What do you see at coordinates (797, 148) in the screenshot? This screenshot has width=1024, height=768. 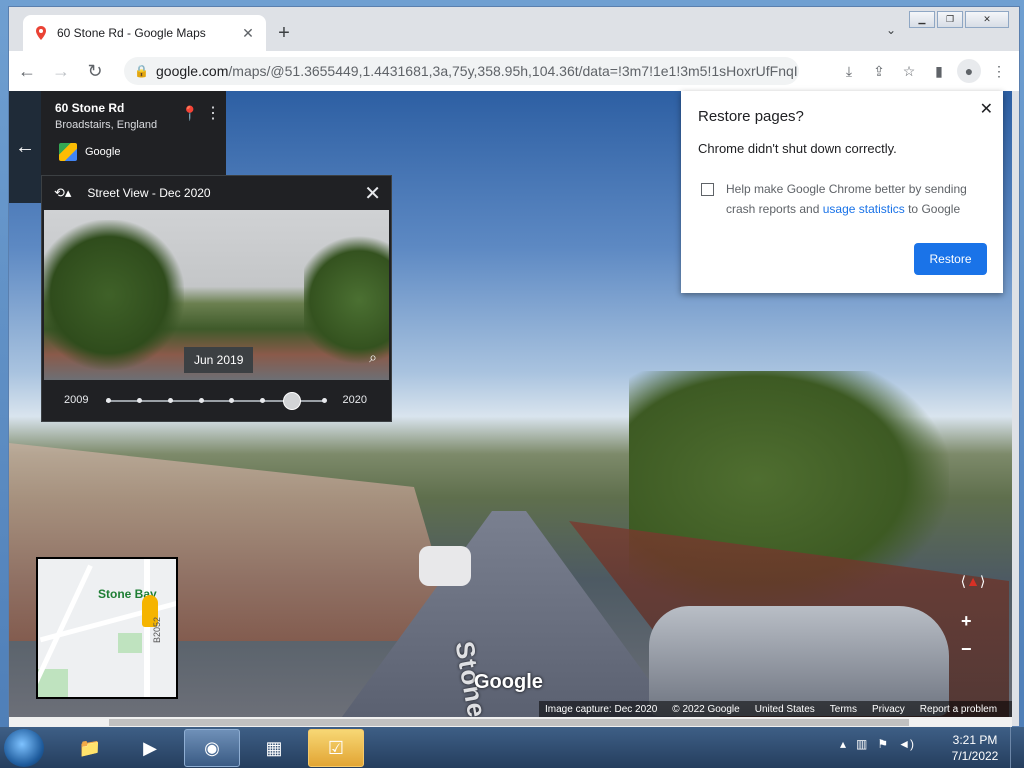 I see `dialog-message: Chrome didn't shut down correctly.` at bounding box center [797, 148].